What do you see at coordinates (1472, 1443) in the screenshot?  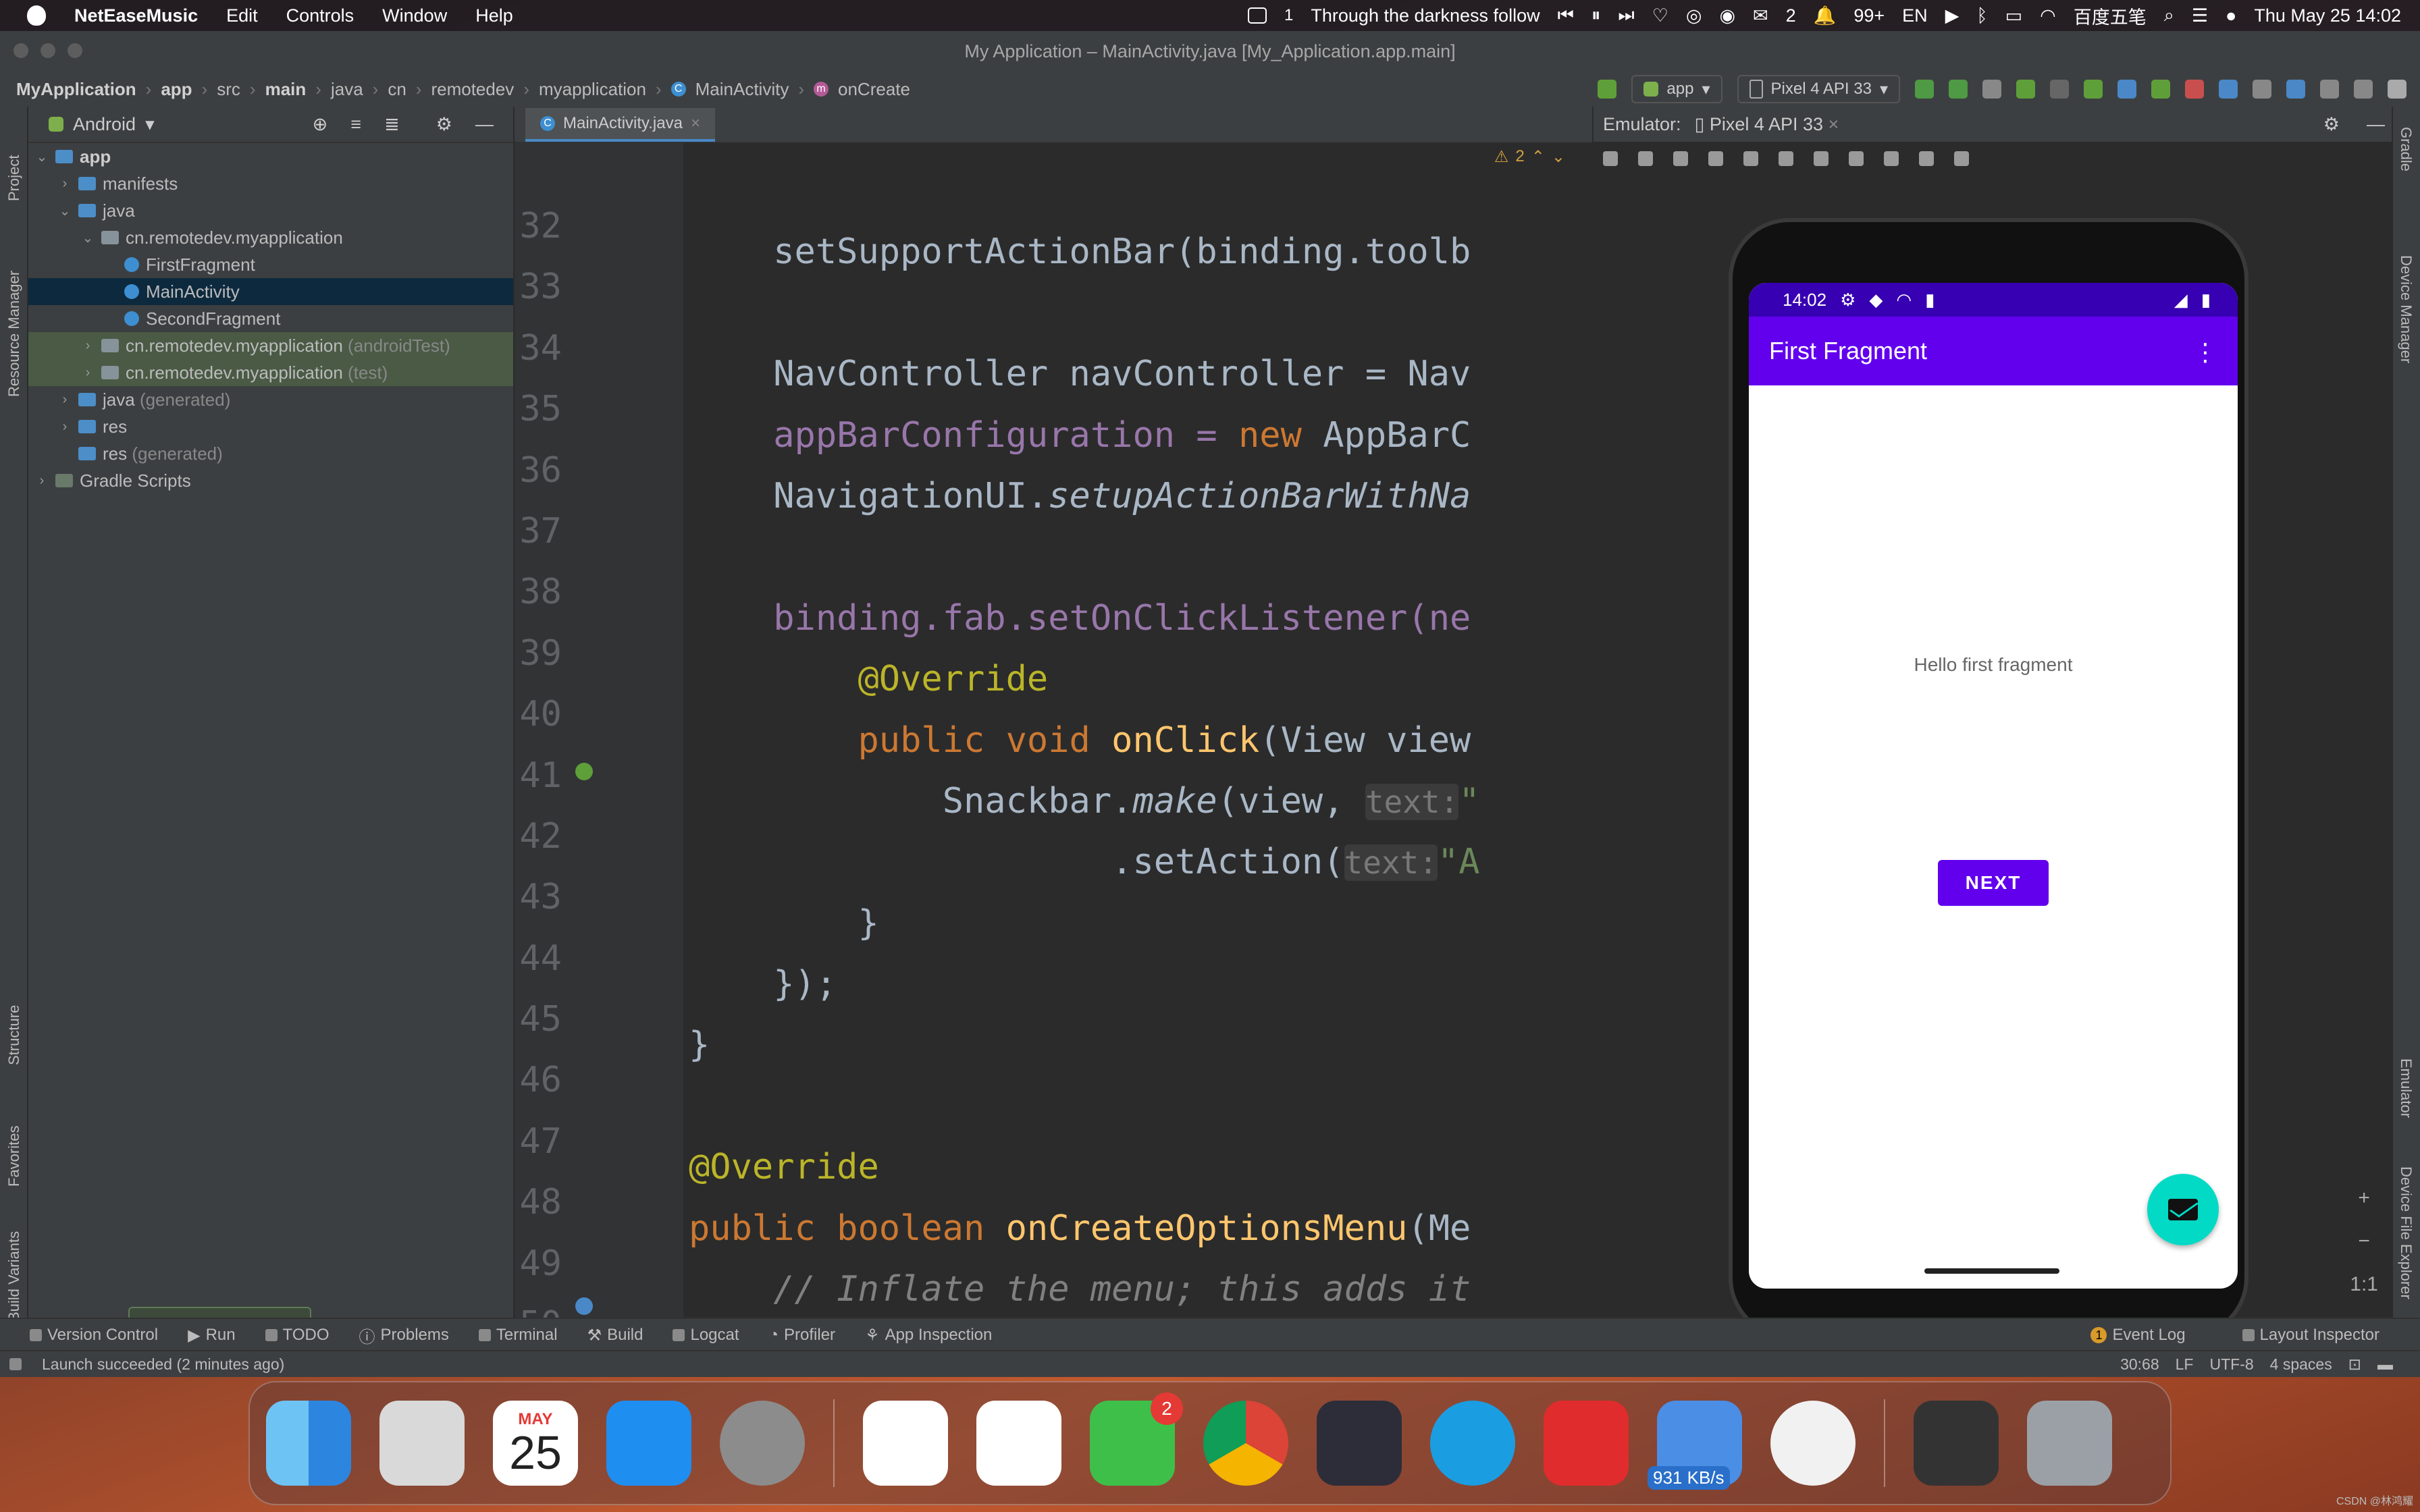 I see `edge-icon` at bounding box center [1472, 1443].